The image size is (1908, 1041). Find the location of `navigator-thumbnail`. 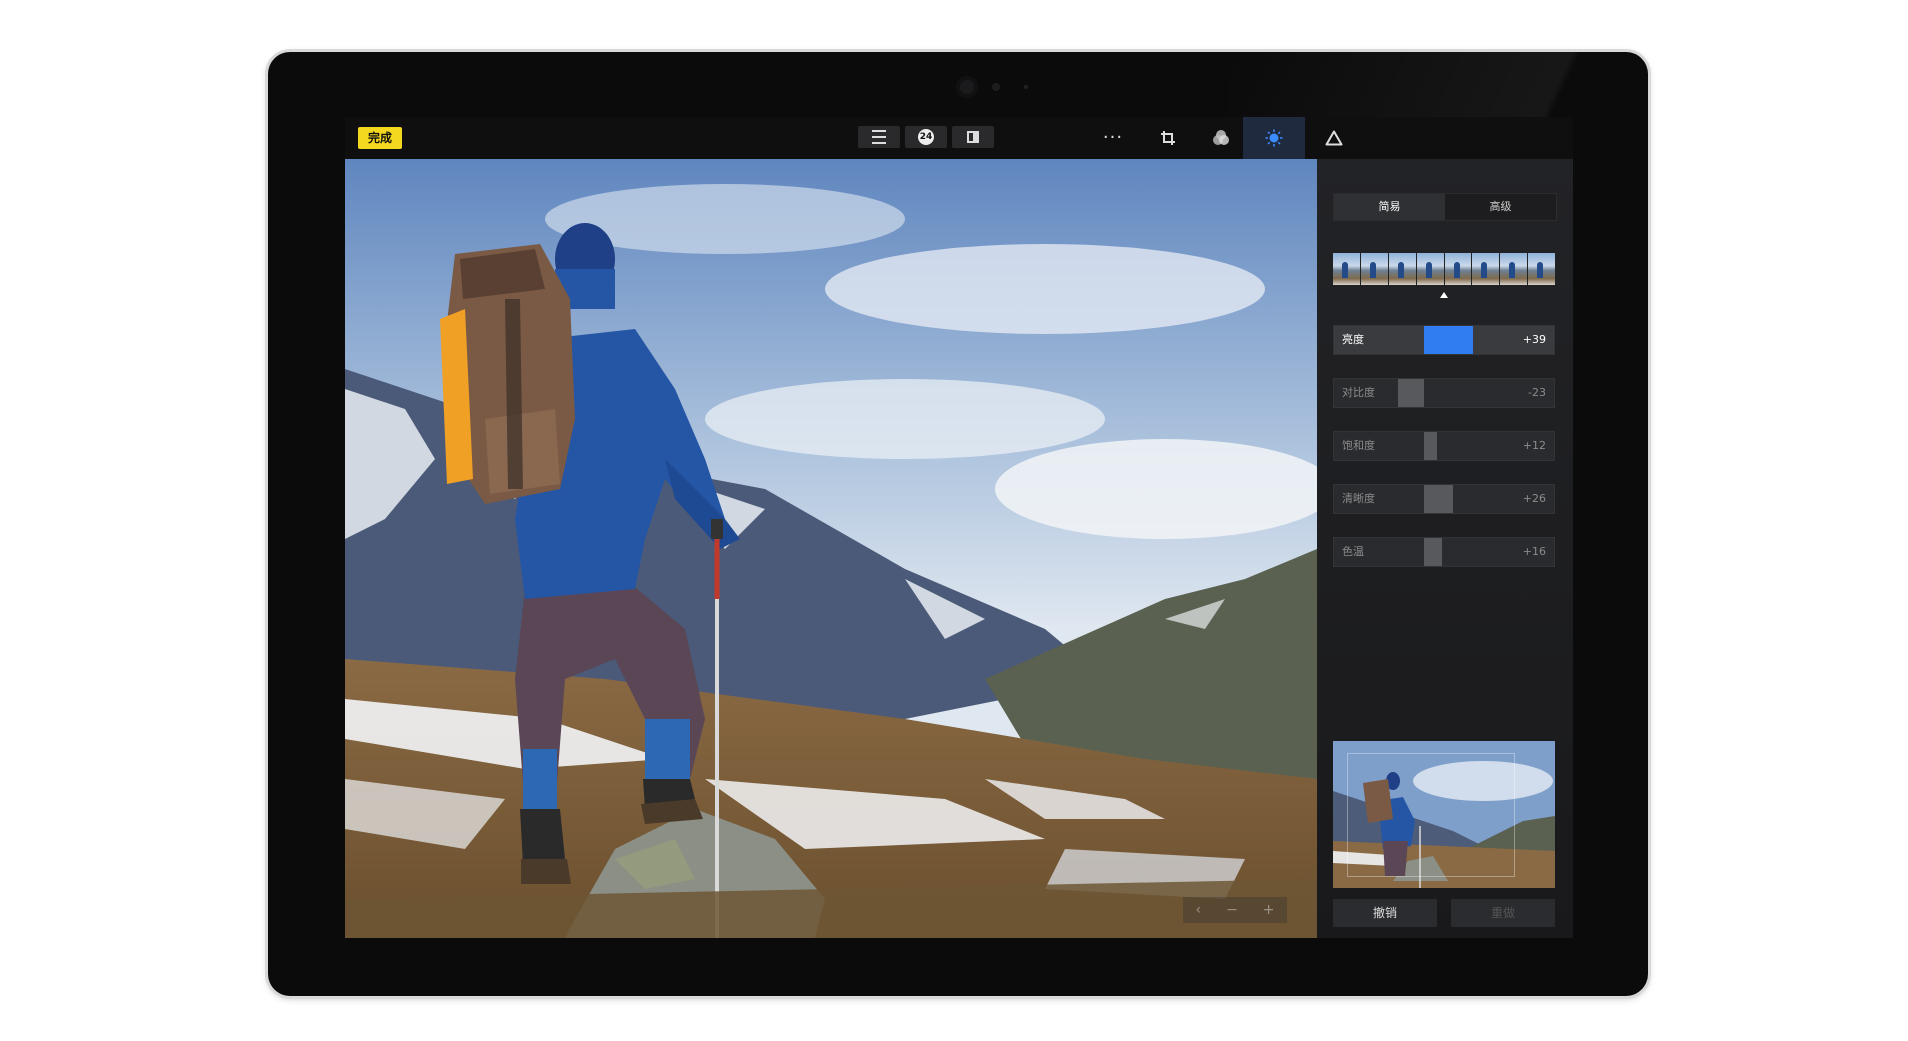

navigator-thumbnail is located at coordinates (1444, 814).